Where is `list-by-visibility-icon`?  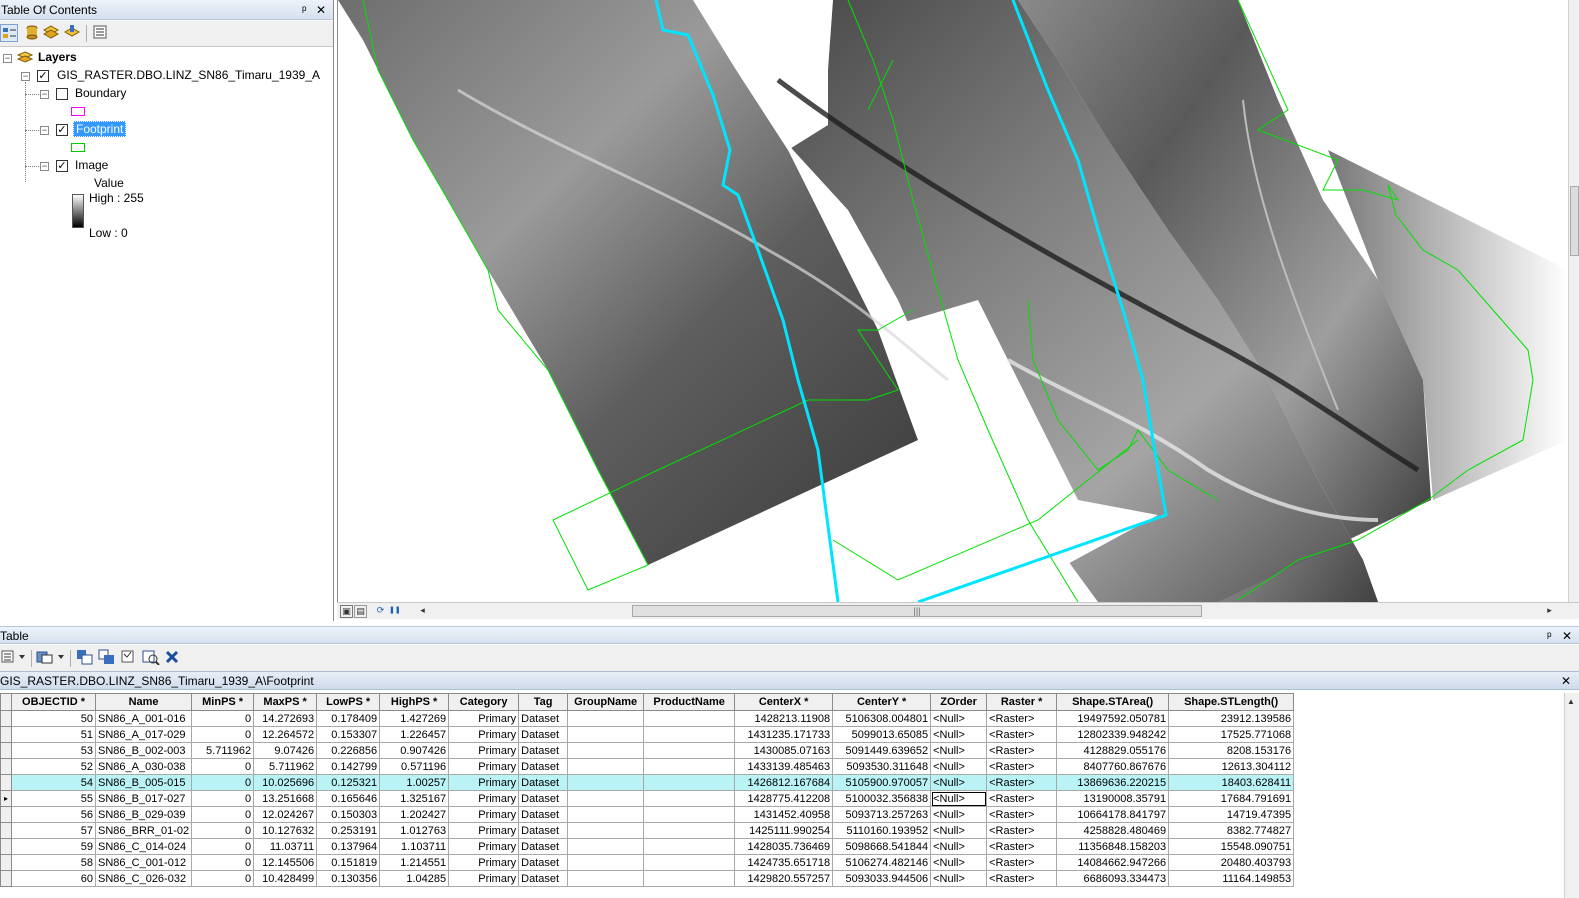 list-by-visibility-icon is located at coordinates (51, 33).